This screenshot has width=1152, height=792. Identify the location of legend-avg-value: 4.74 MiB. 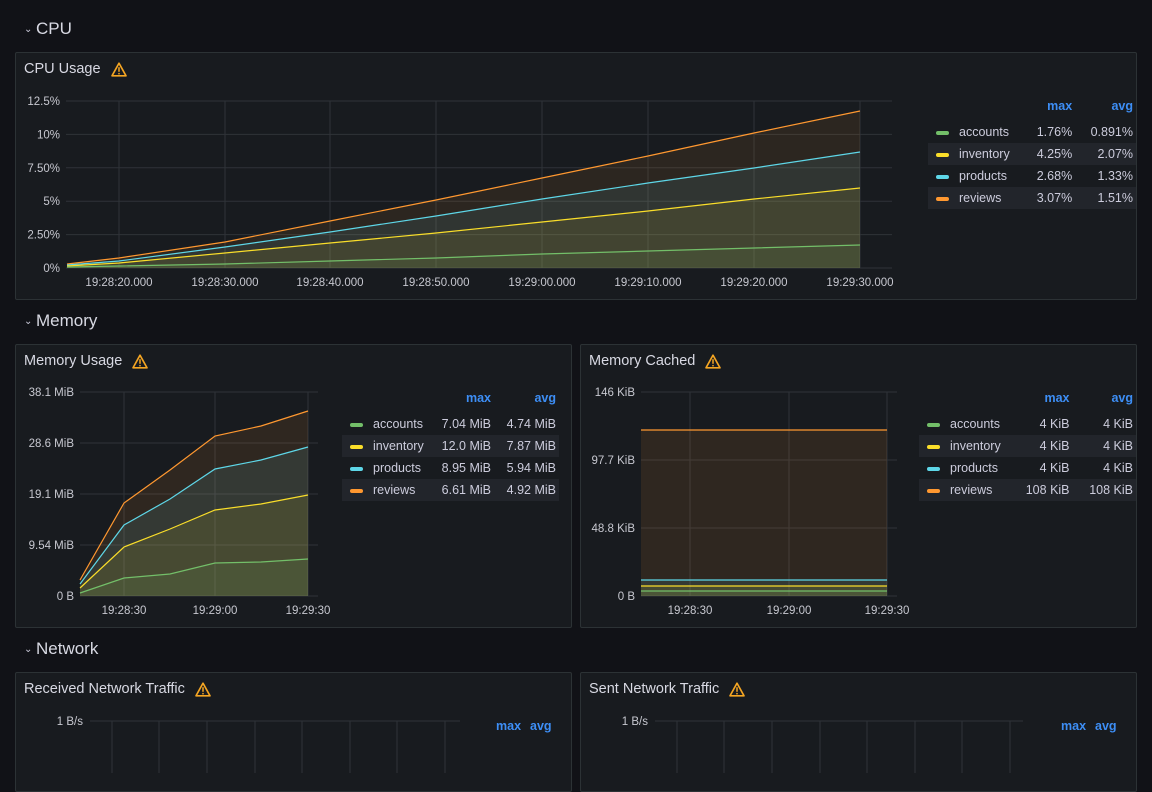
(531, 424).